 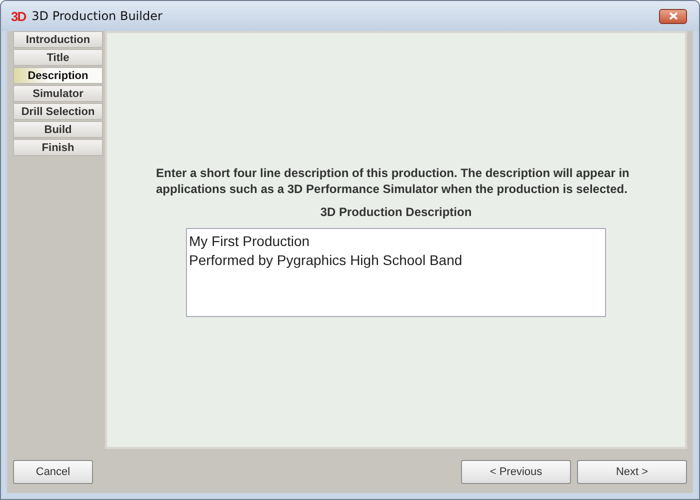 I want to click on close-icon, so click(x=673, y=16).